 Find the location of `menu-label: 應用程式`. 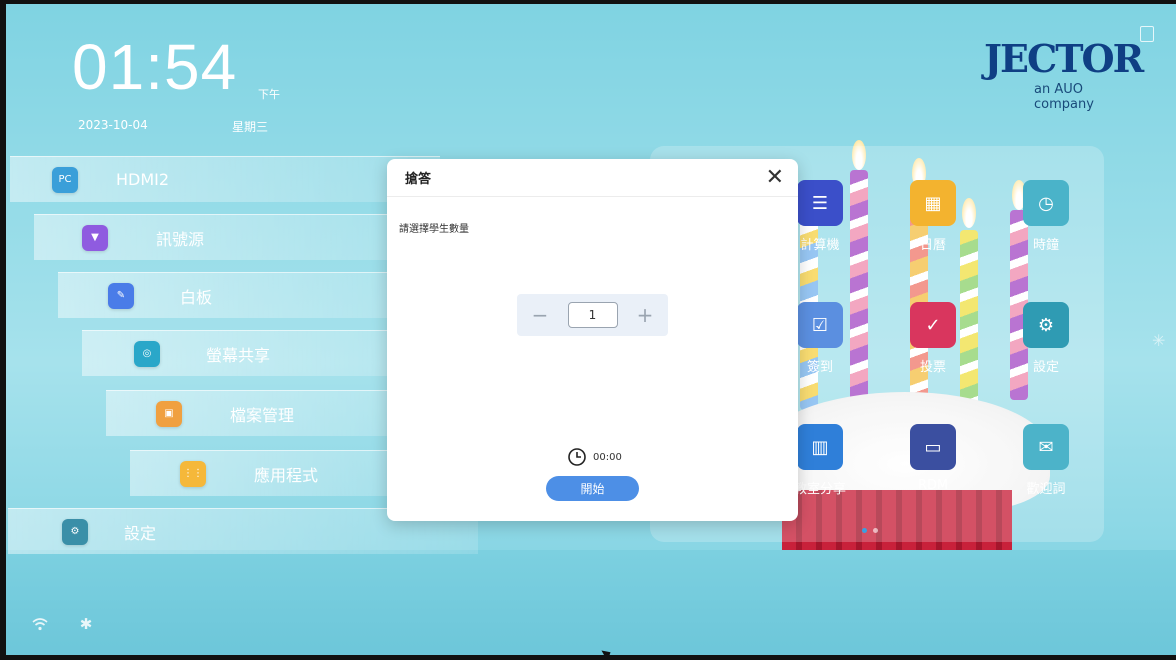

menu-label: 應用程式 is located at coordinates (286, 475).